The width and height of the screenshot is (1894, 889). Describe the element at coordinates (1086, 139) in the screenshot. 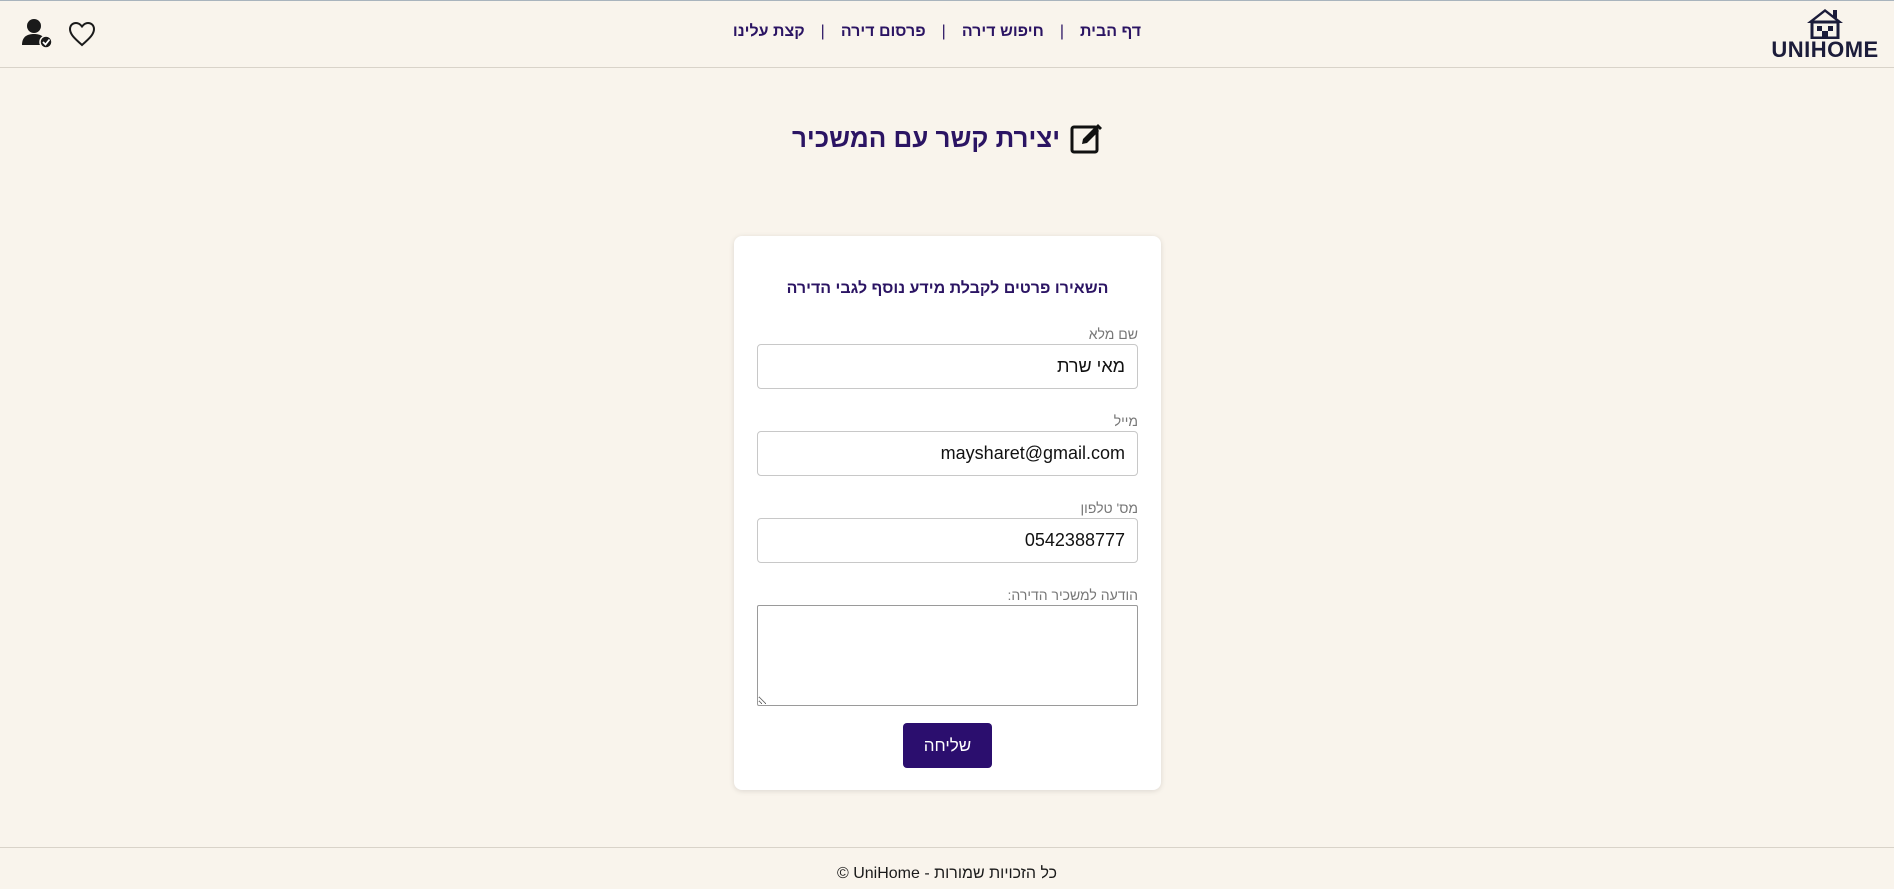

I see `edit-icon` at that location.